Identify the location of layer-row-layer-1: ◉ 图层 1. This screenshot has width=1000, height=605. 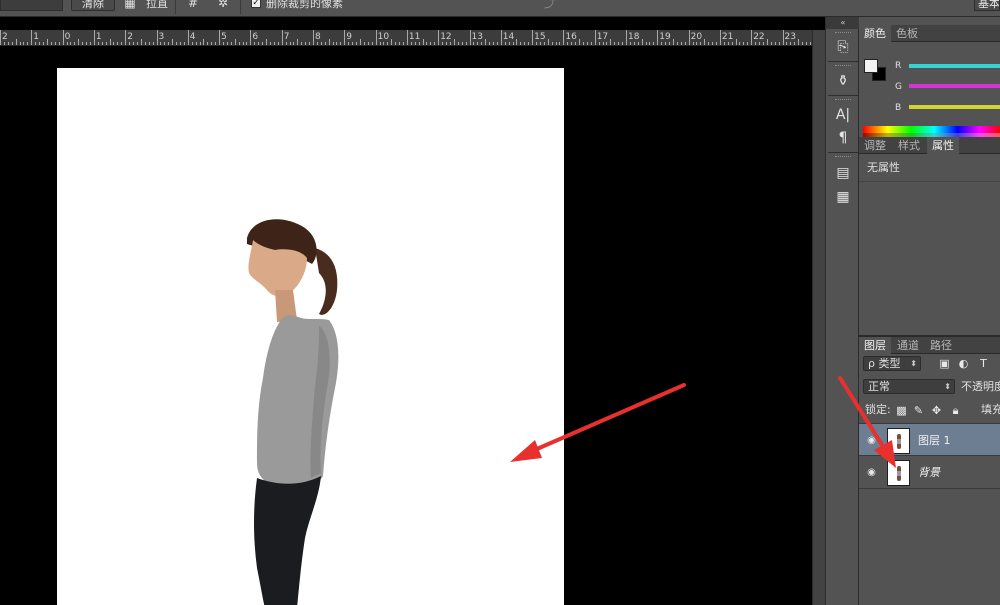
(929, 439).